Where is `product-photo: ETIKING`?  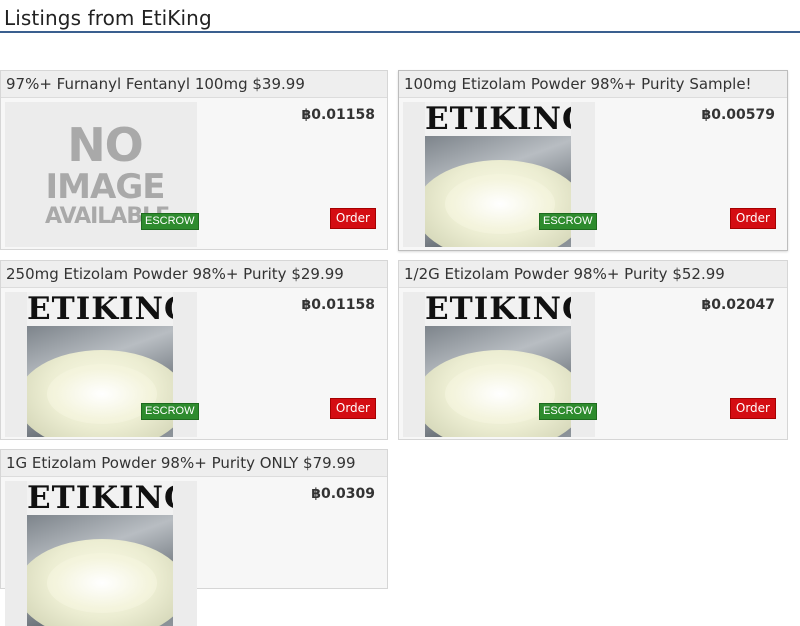
product-photo: ETIKING is located at coordinates (100, 553).